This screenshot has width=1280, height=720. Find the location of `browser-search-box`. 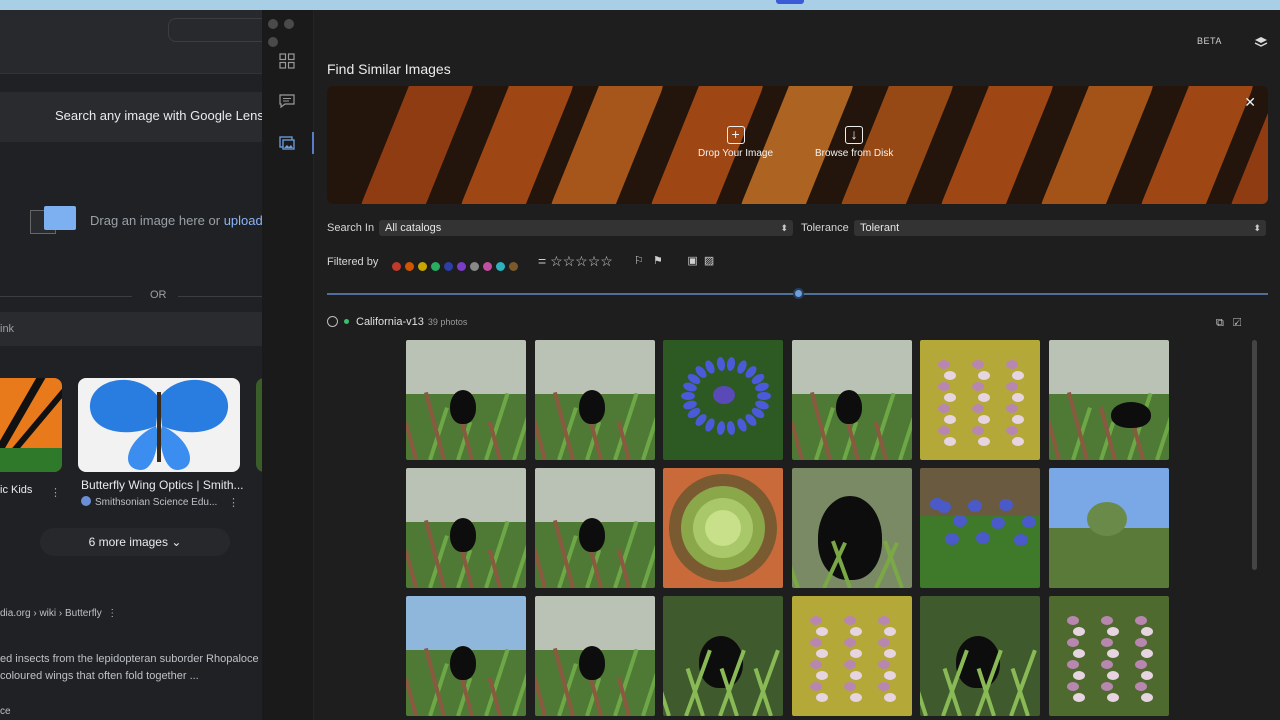

browser-search-box is located at coordinates (215, 30).